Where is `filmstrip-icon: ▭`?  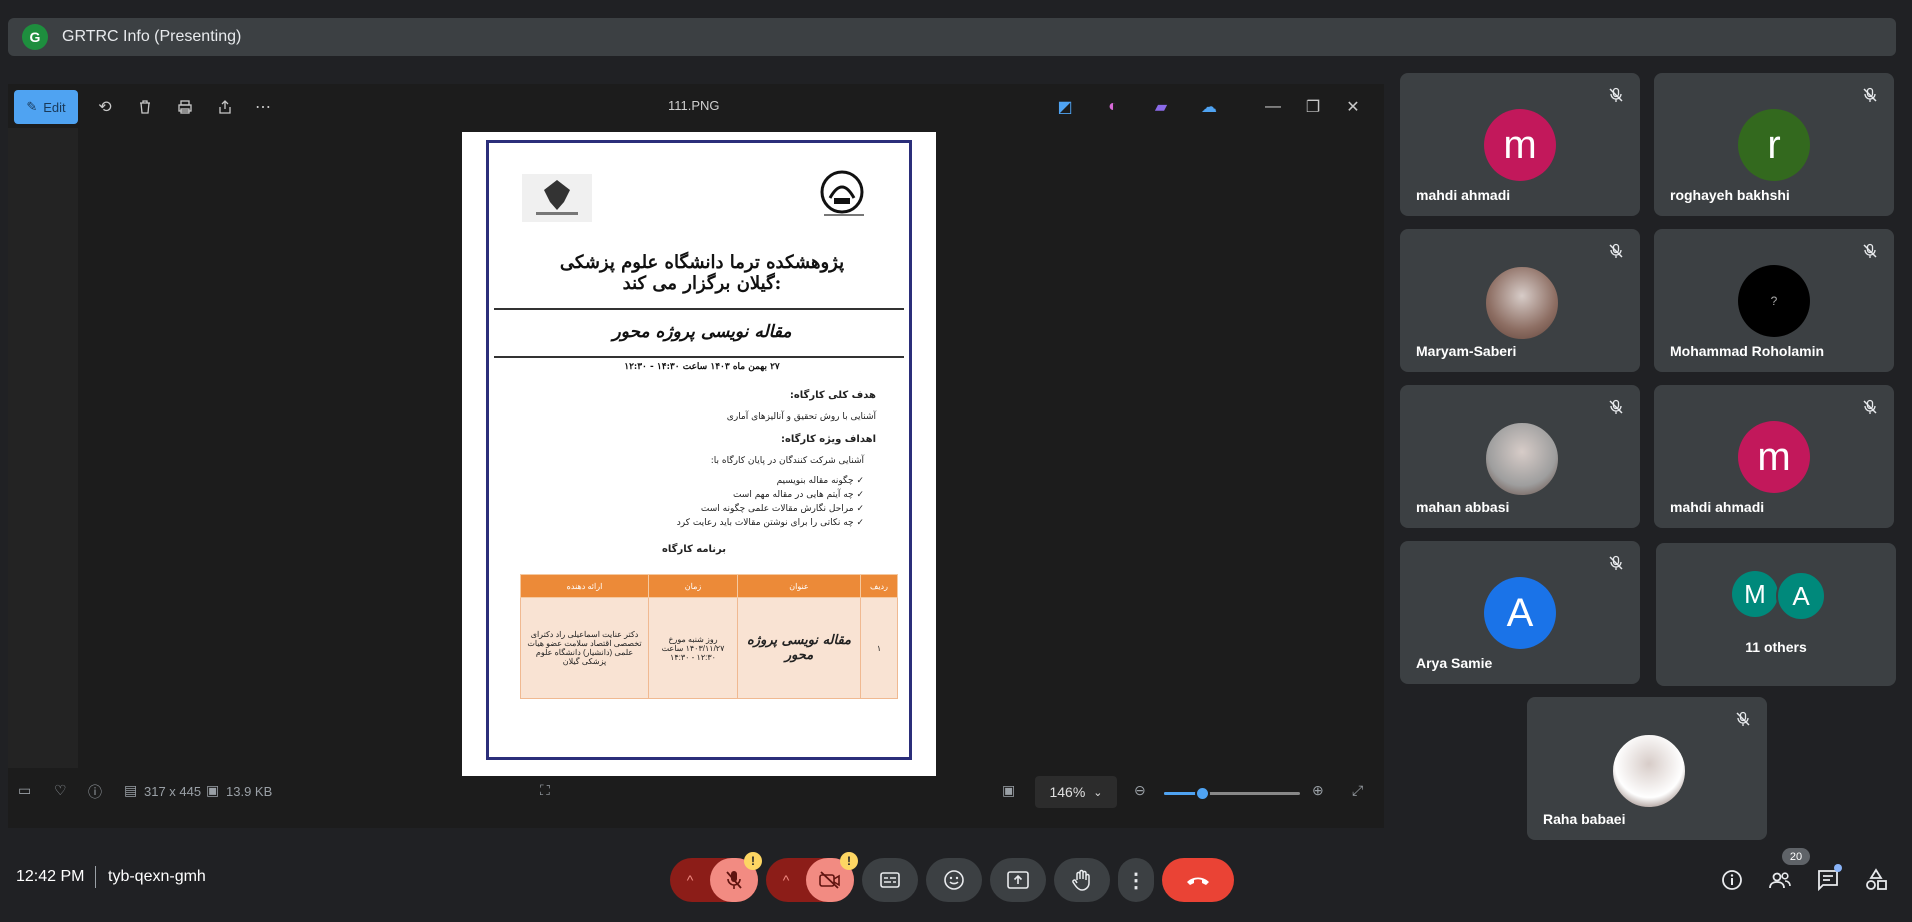
filmstrip-icon: ▭ is located at coordinates (24, 790).